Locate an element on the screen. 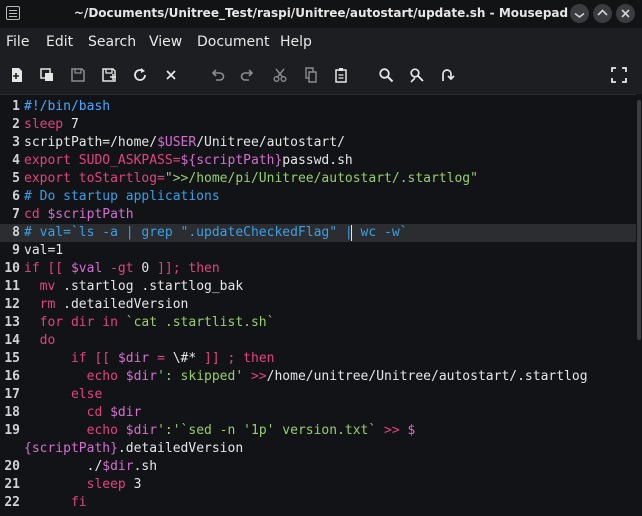 The image size is (642, 516). find-replace-button is located at coordinates (417, 75).